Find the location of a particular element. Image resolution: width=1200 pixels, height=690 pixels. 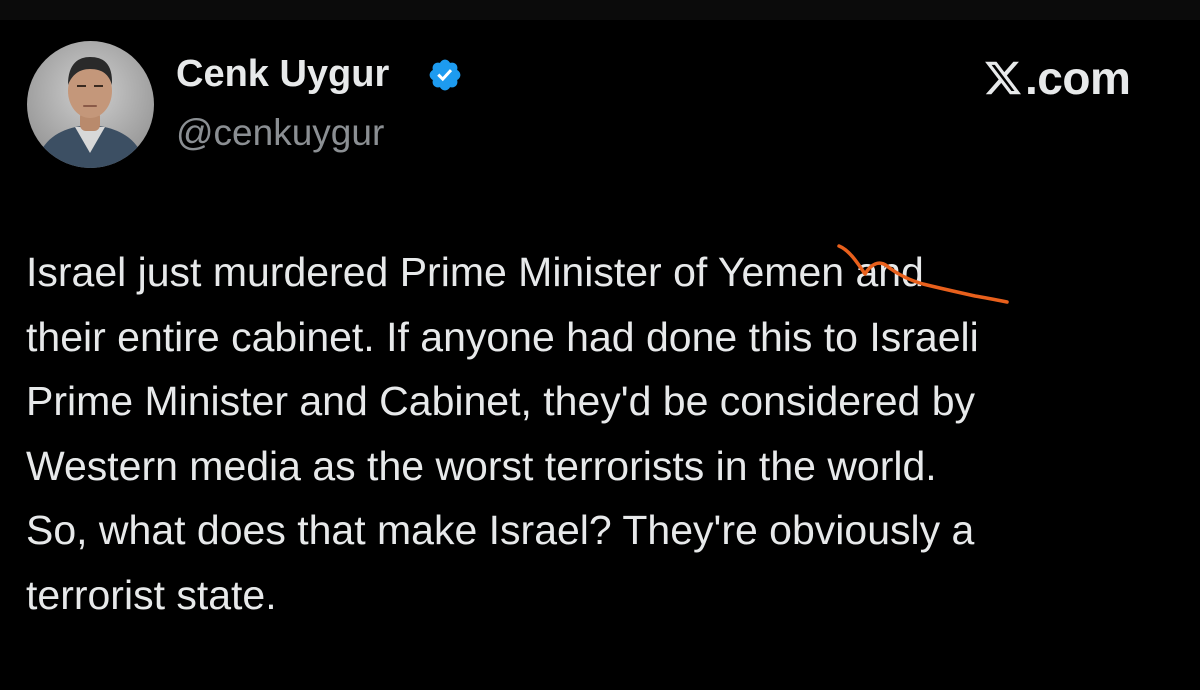

tweet-line: terrorist state. is located at coordinates (151, 594).